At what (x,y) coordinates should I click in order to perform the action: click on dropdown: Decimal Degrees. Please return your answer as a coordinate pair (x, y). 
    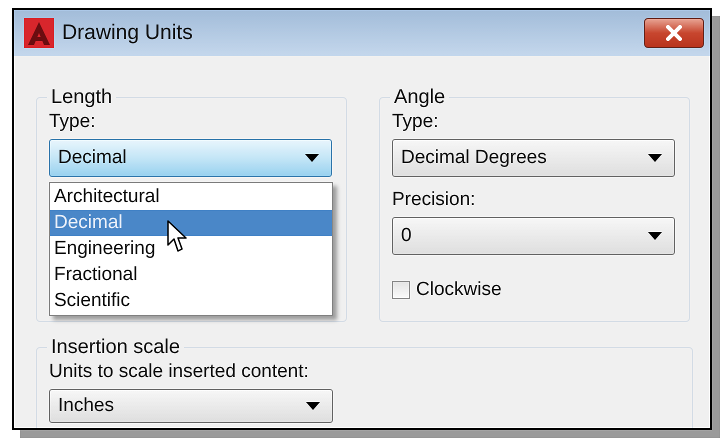
    Looking at the image, I should click on (533, 158).